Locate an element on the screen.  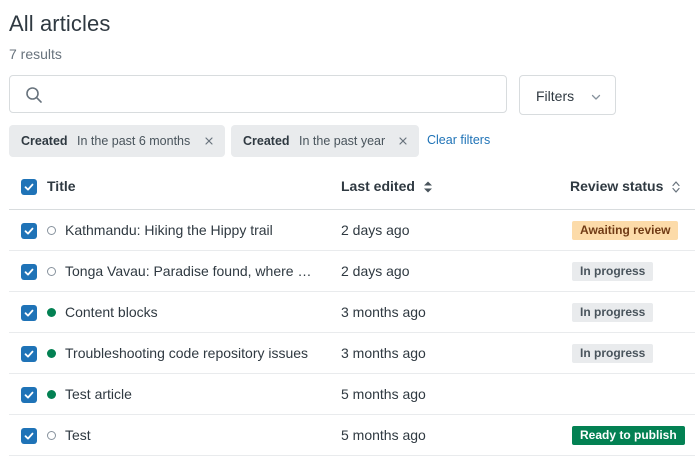
review-status-badge: Ready to publish is located at coordinates (628, 435).